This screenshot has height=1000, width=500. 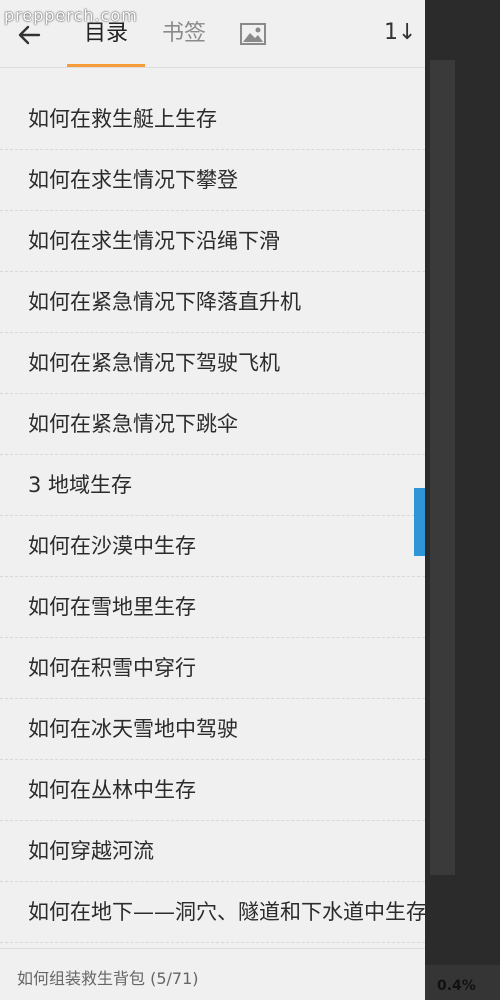 What do you see at coordinates (112, 546) in the screenshot?
I see `toc-item-label: 如何在沙漠中生存` at bounding box center [112, 546].